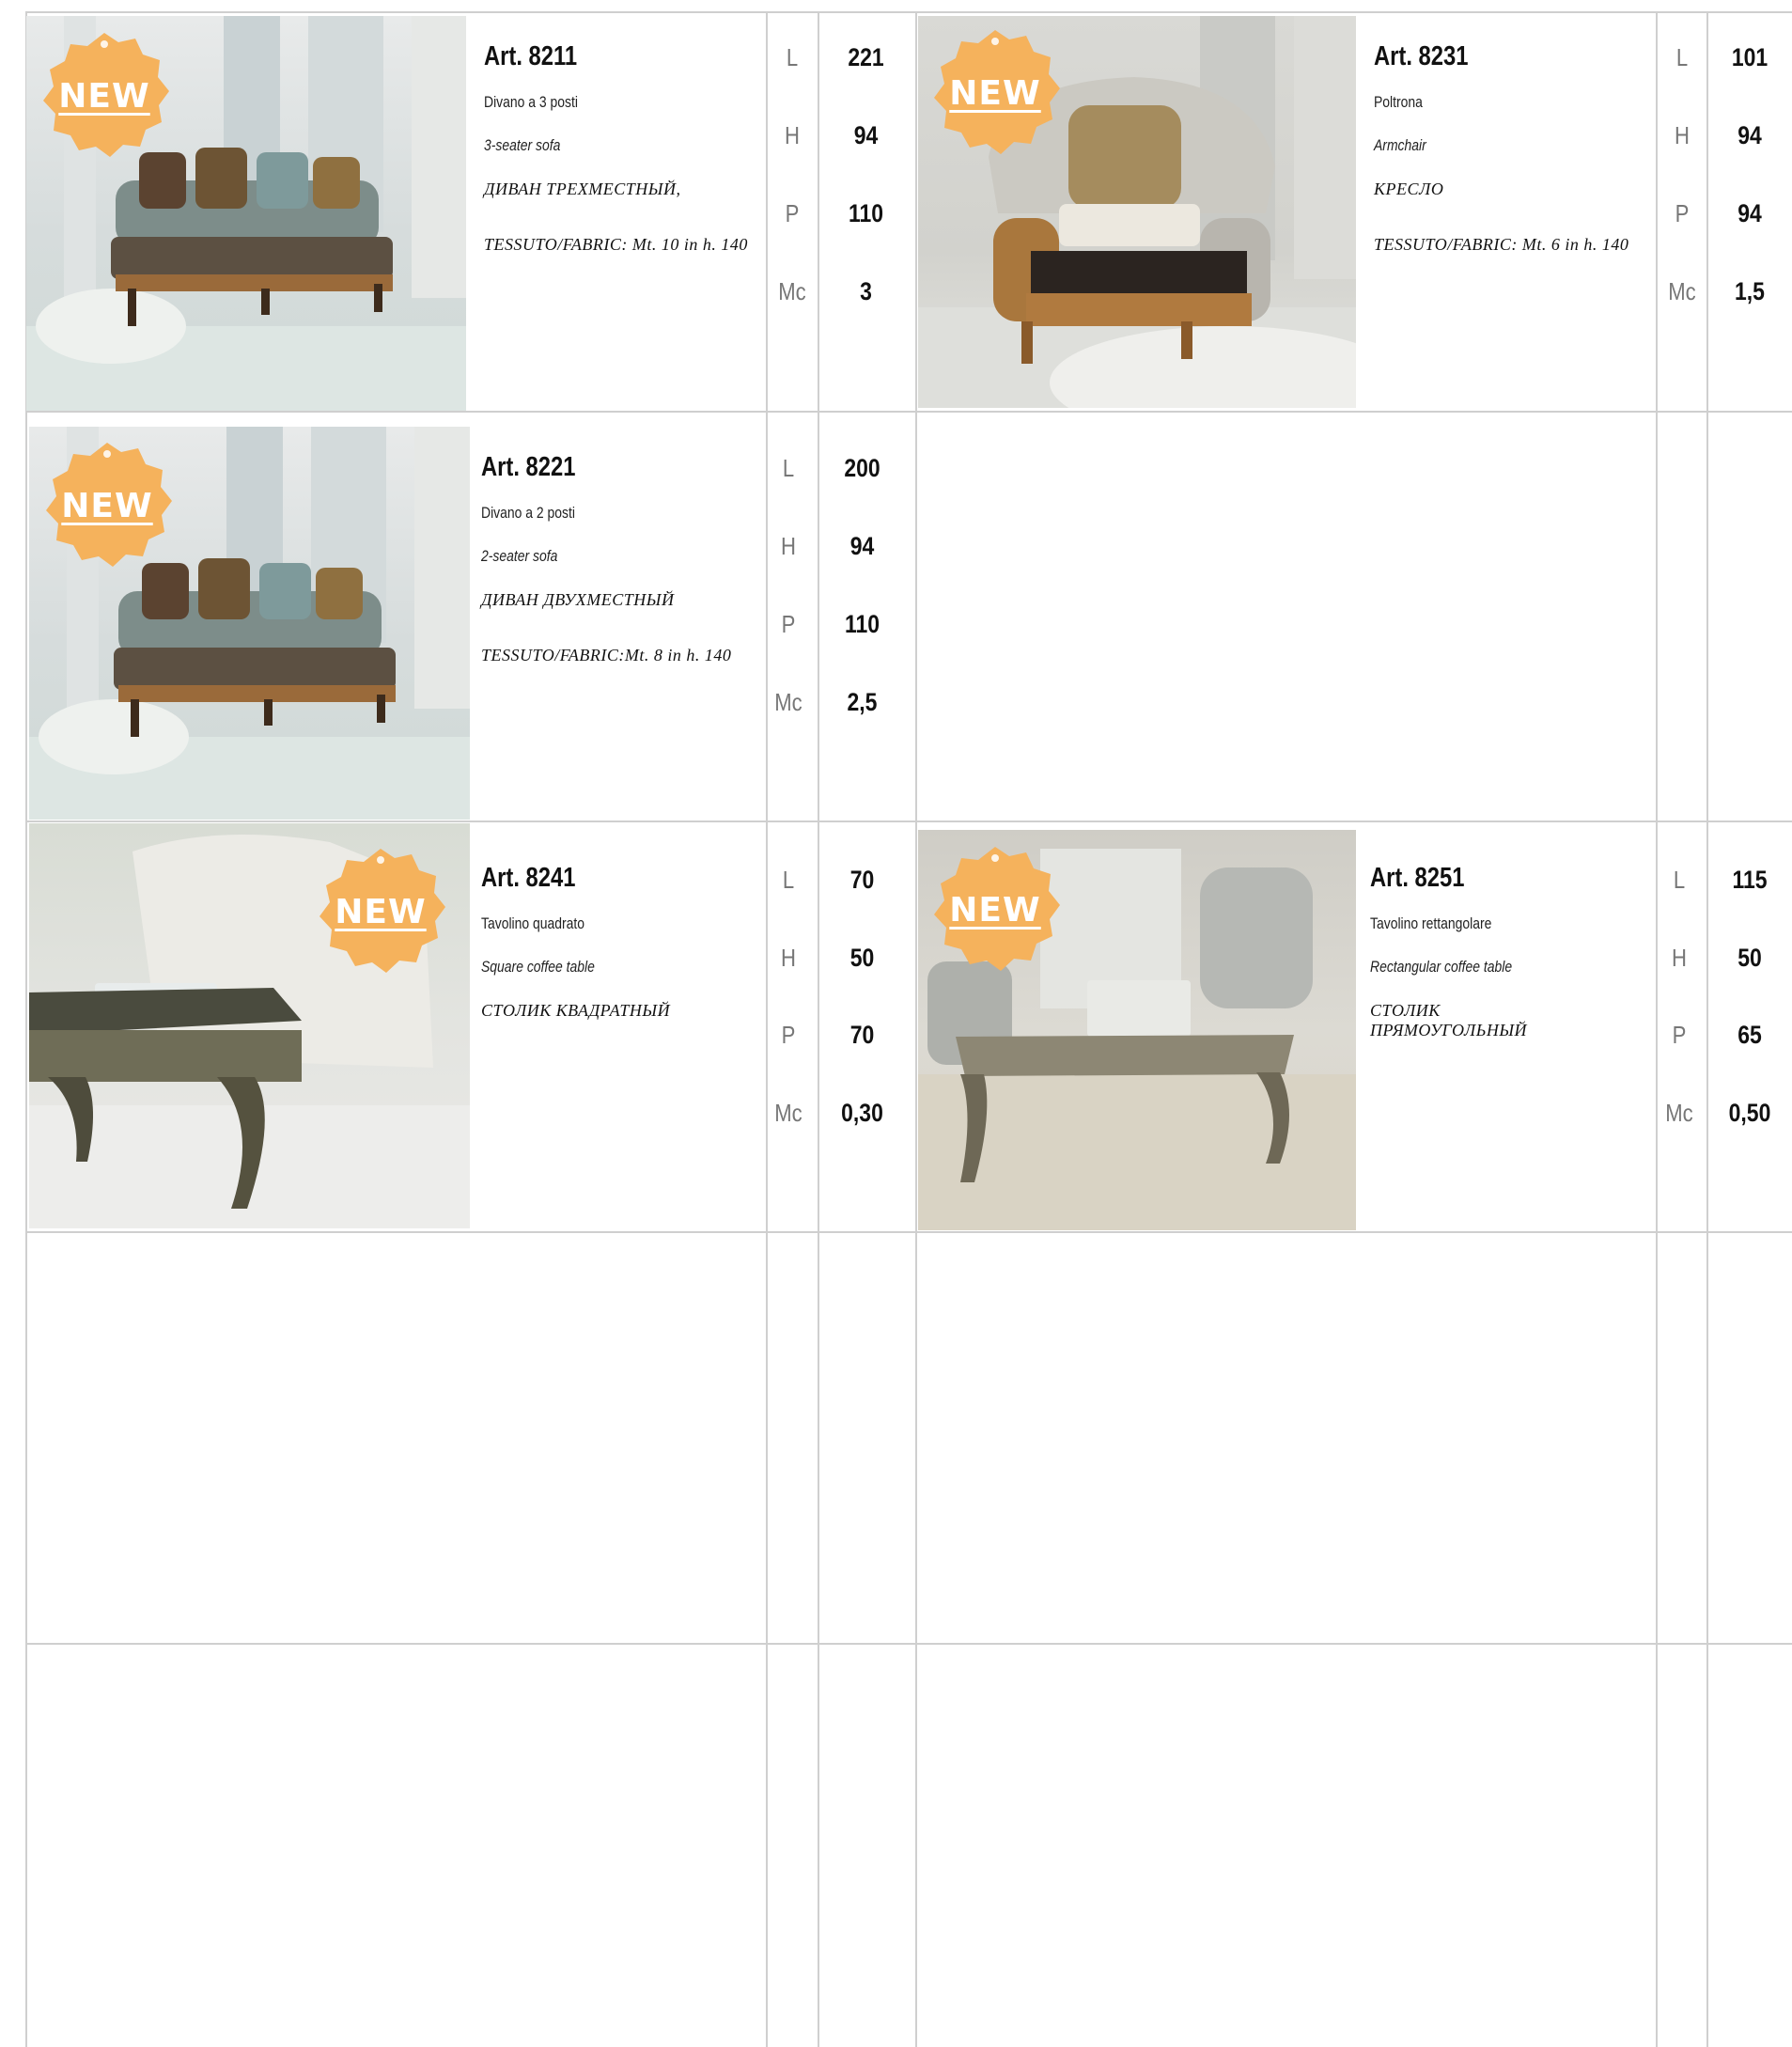  What do you see at coordinates (1750, 291) in the screenshot?
I see `dim-value-volume: 1,5` at bounding box center [1750, 291].